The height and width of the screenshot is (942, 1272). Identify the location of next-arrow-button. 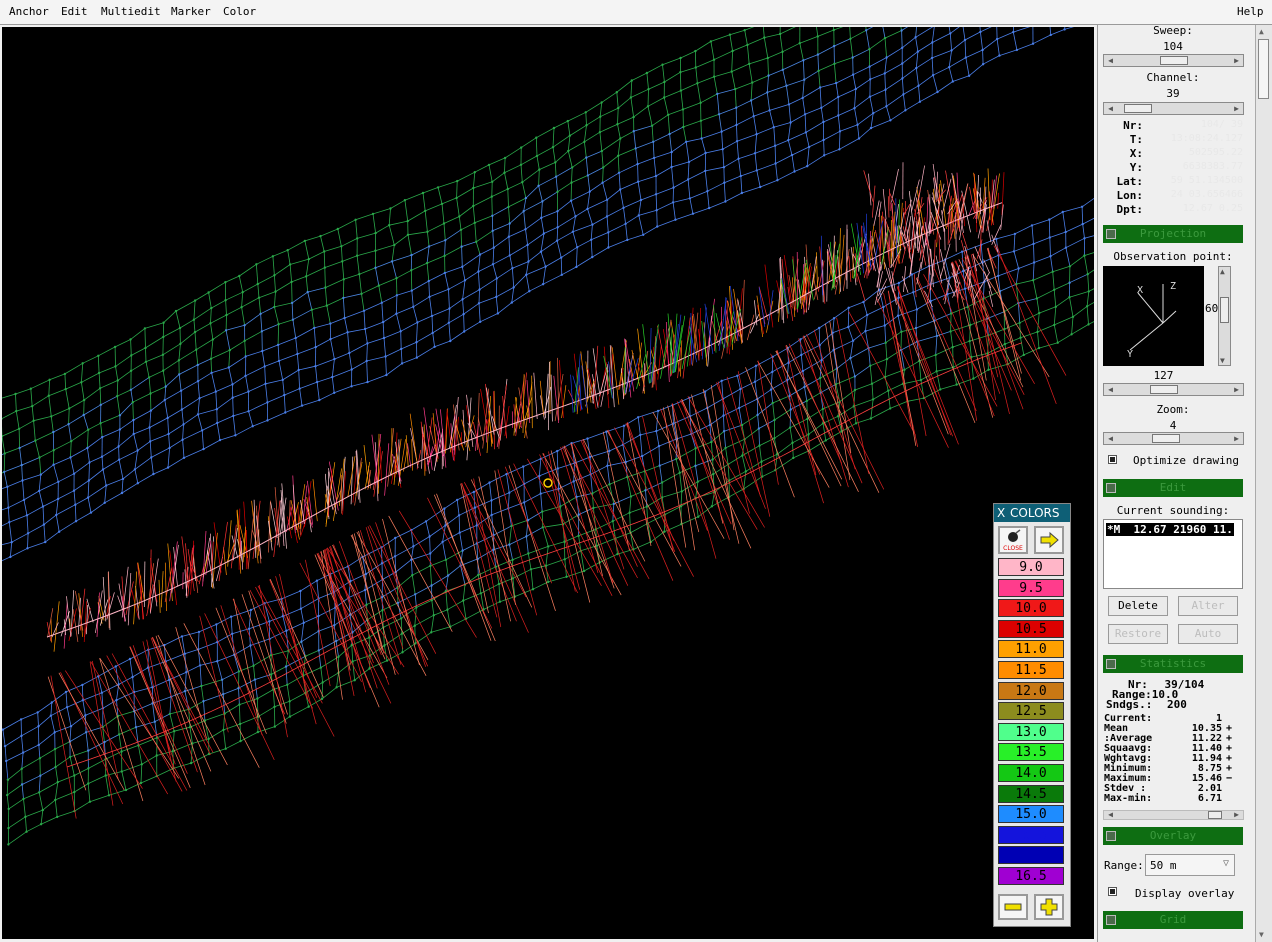
(1049, 540).